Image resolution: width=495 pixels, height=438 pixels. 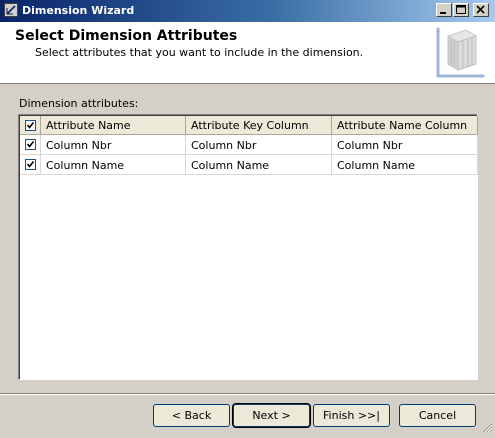 What do you see at coordinates (405, 165) in the screenshot?
I see `attribute-name-column-cell: Column Name` at bounding box center [405, 165].